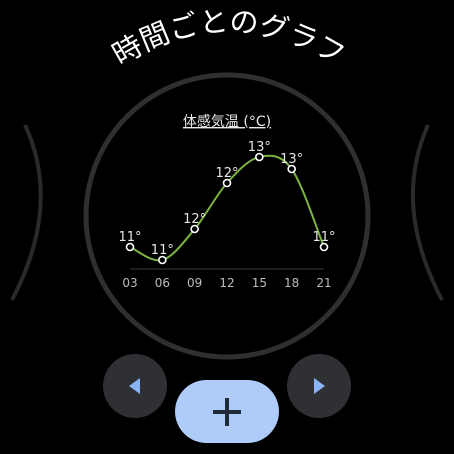 The height and width of the screenshot is (454, 454). What do you see at coordinates (194, 283) in the screenshot?
I see `x-tick-label: 09` at bounding box center [194, 283].